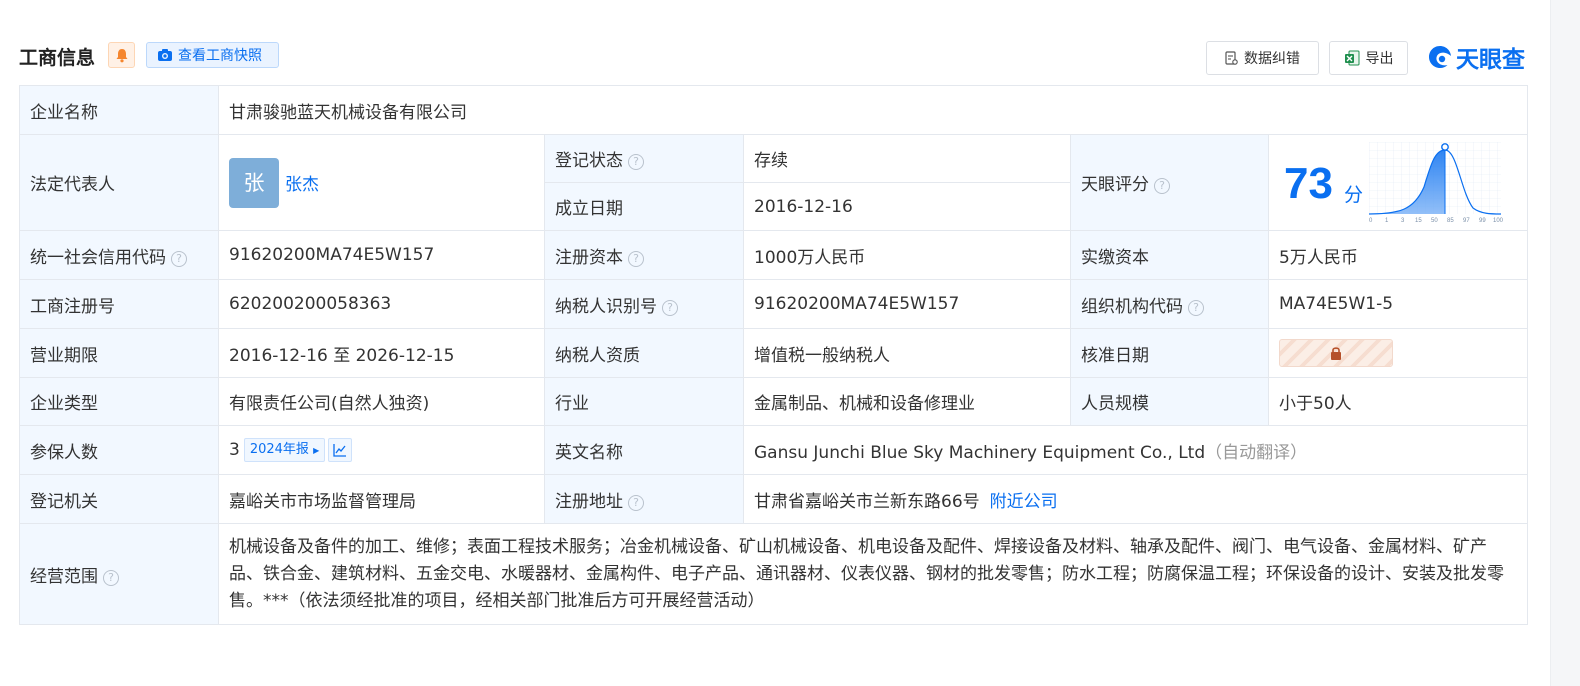 Image resolution: width=1580 pixels, height=686 pixels. I want to click on business-scope-label-cell: 经营范围?, so click(119, 574).